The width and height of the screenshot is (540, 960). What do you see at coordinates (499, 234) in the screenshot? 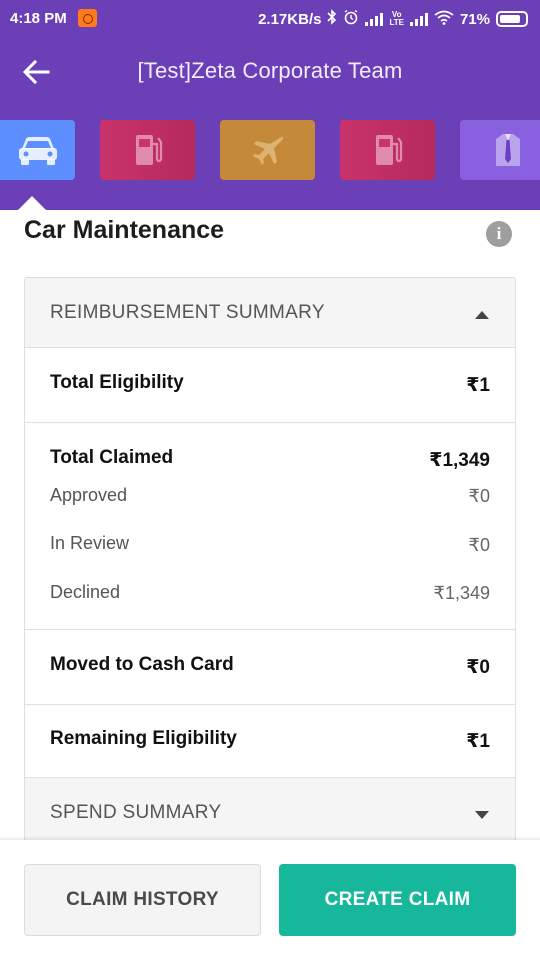
I see `info-icon: i` at bounding box center [499, 234].